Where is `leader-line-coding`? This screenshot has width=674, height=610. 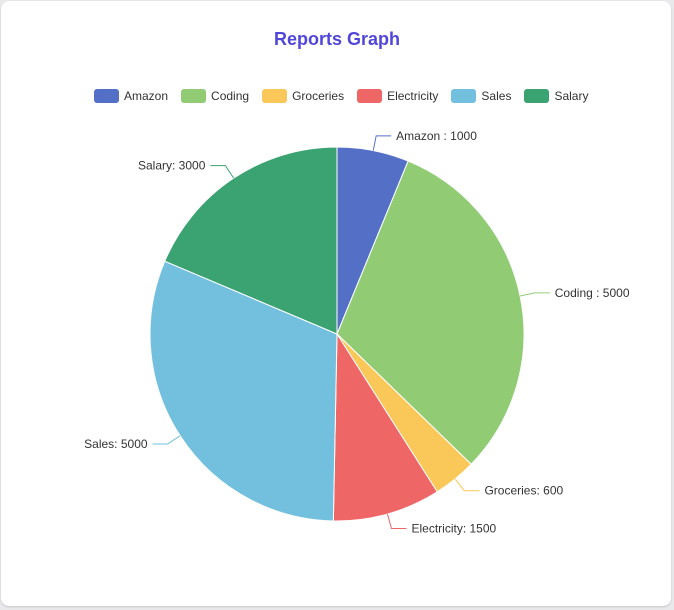
leader-line-coding is located at coordinates (534, 294).